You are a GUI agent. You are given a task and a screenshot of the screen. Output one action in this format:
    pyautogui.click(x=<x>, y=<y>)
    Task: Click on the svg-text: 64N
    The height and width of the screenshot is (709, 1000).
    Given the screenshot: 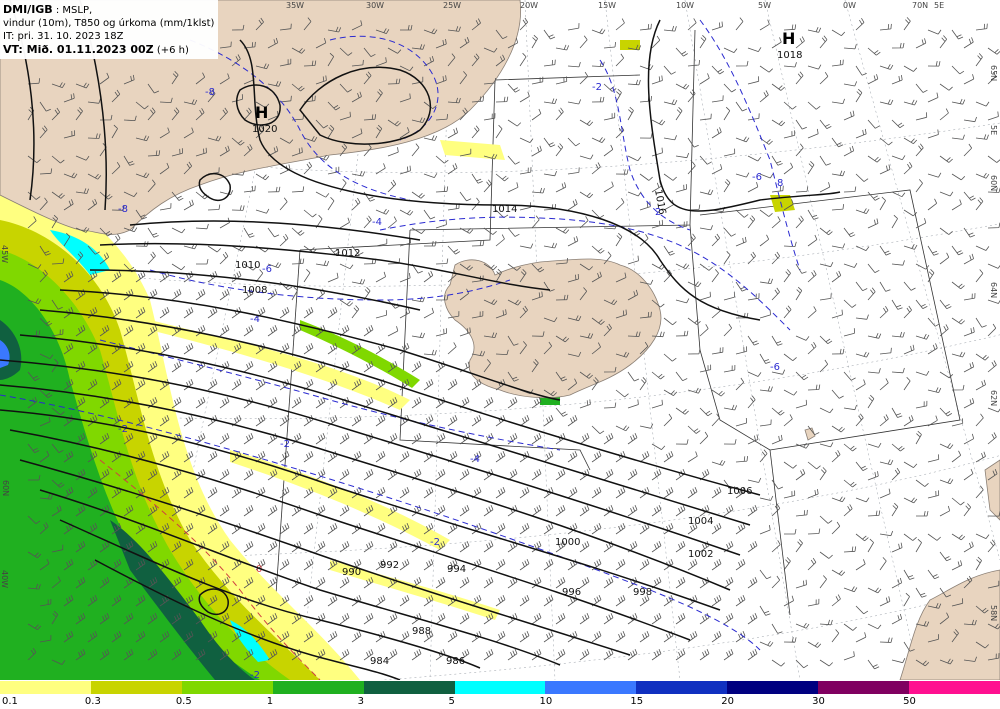 What is the action you would take?
    pyautogui.click(x=993, y=290)
    